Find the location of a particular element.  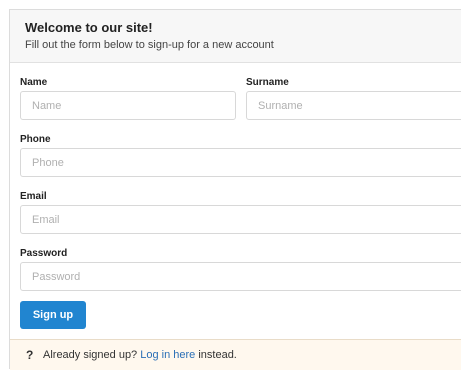

password-input is located at coordinates (240, 276).